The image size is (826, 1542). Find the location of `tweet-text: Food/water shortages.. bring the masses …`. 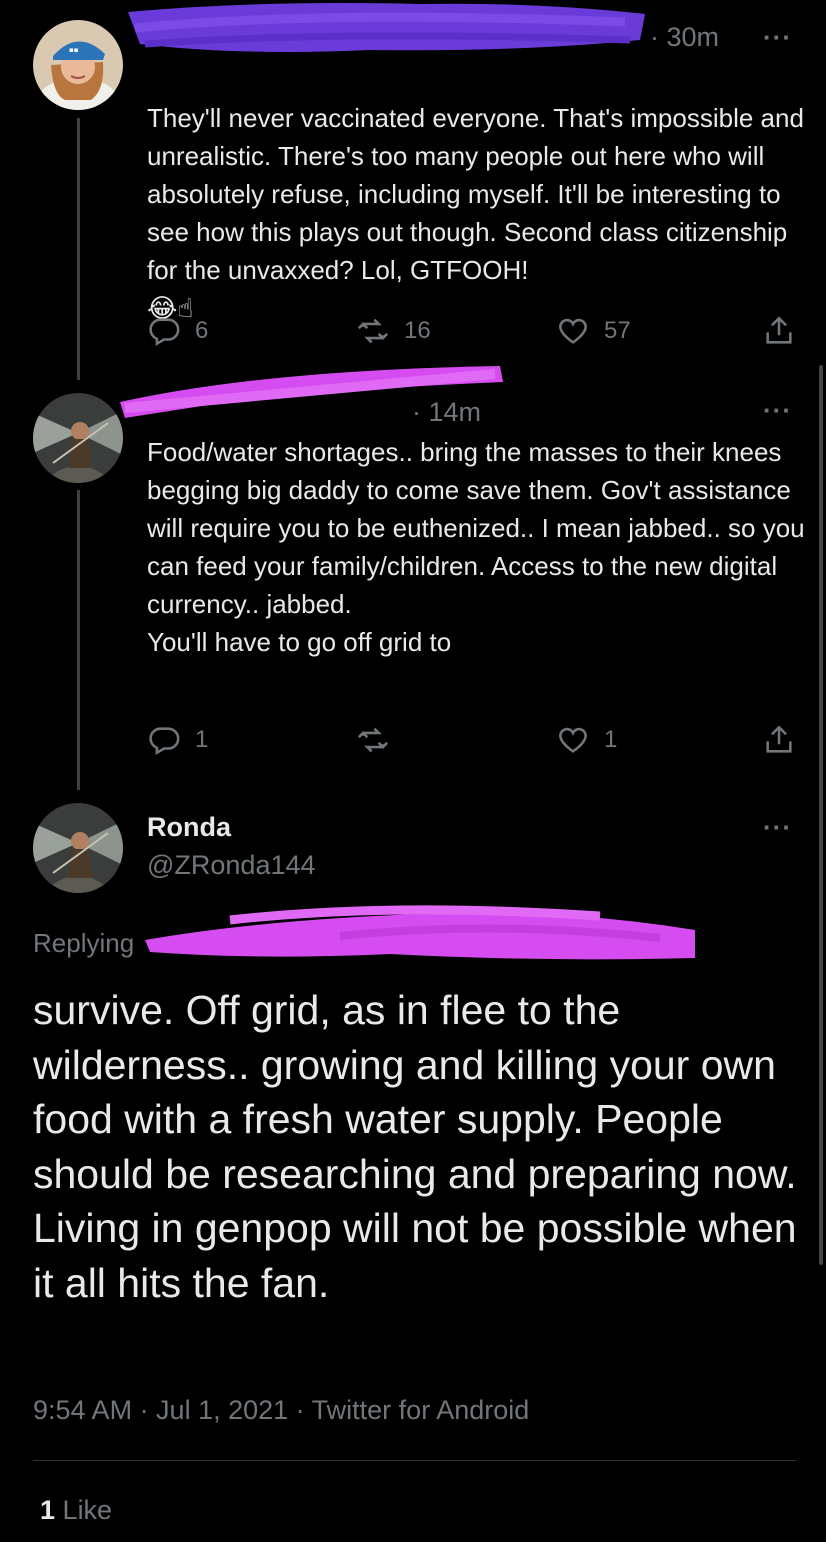

tweet-text: Food/water shortages.. bring the masses … is located at coordinates (476, 547).